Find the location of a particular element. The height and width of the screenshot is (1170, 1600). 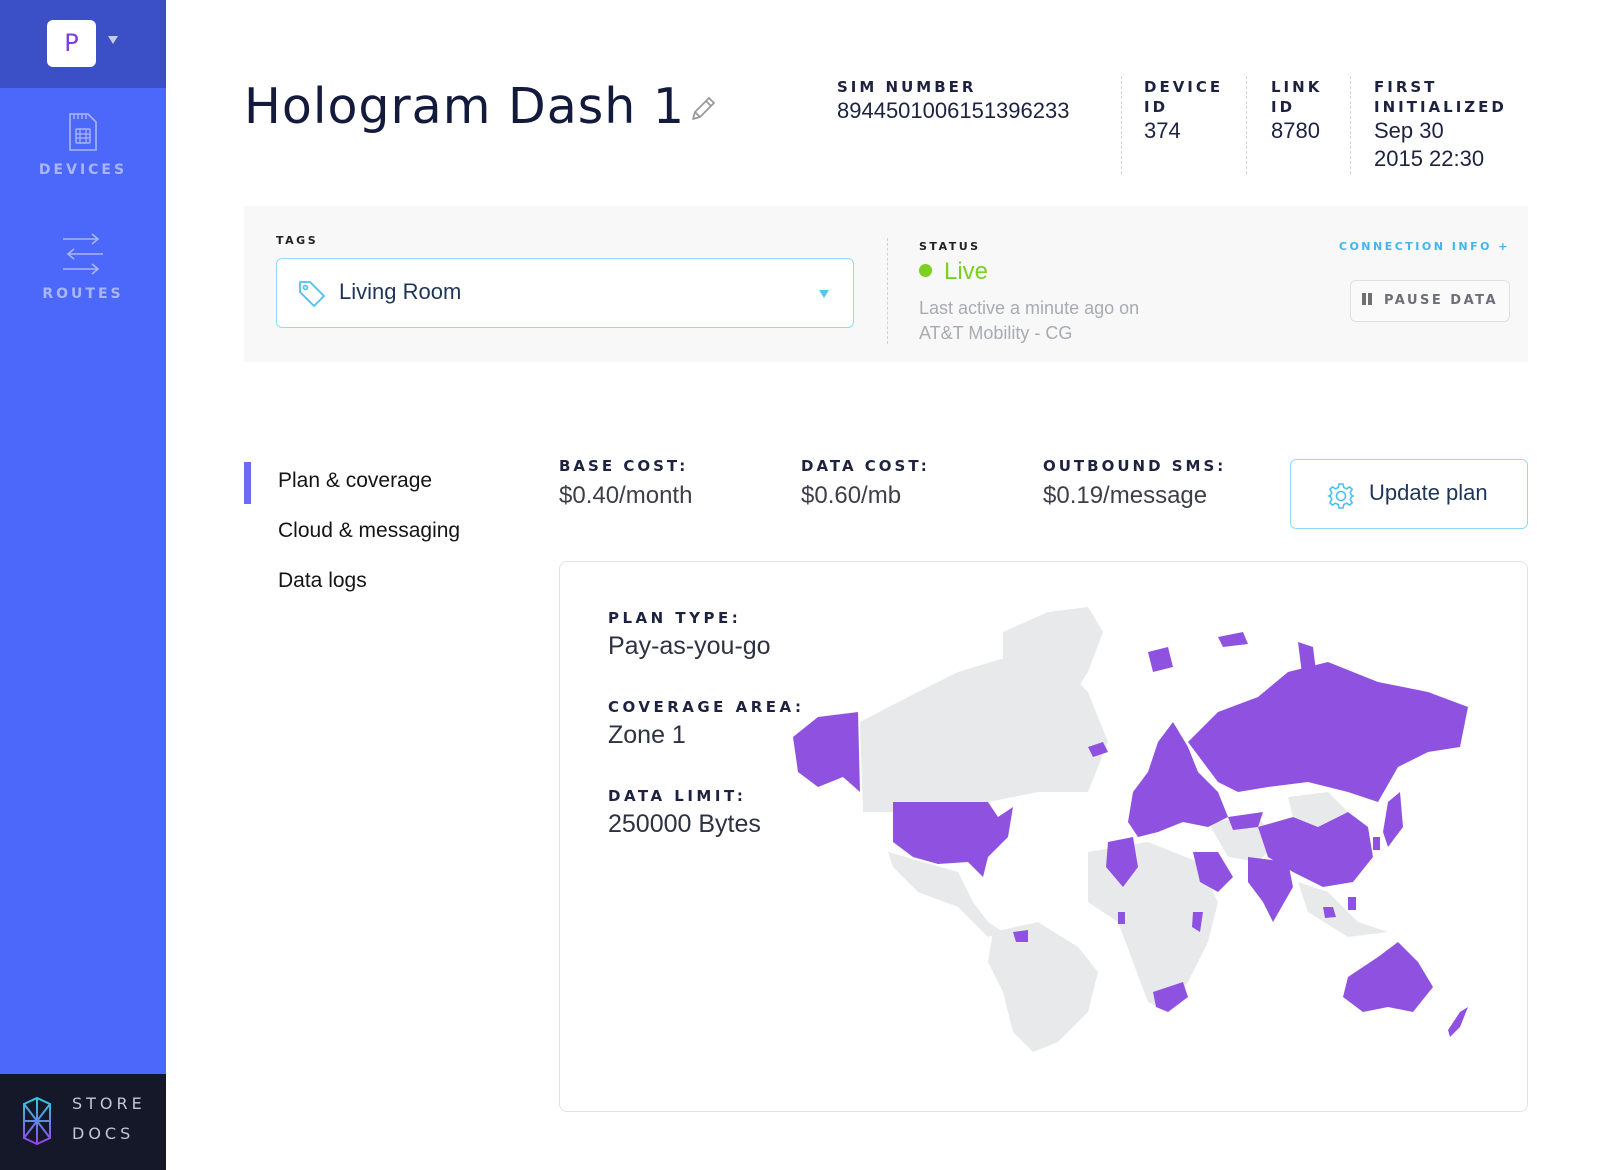

map-region-svalbard is located at coordinates (1160, 659).